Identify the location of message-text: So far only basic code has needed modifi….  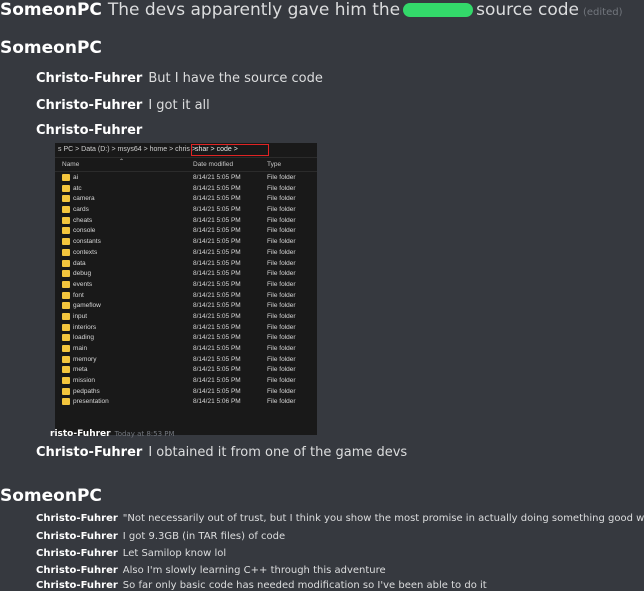
(304, 585).